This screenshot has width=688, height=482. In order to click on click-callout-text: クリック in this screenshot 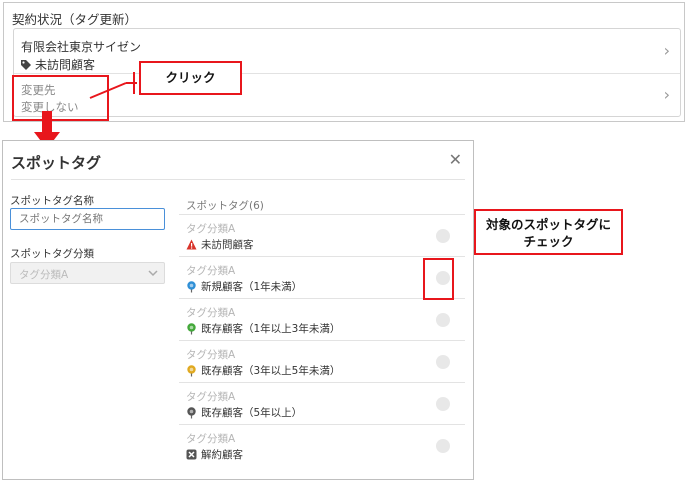, I will do `click(190, 77)`.